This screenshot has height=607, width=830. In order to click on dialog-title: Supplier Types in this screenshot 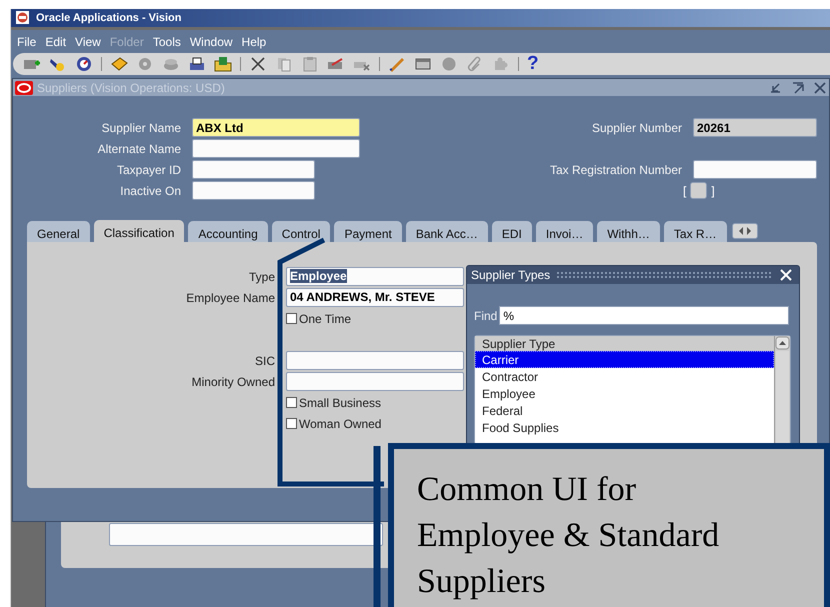, I will do `click(510, 275)`.